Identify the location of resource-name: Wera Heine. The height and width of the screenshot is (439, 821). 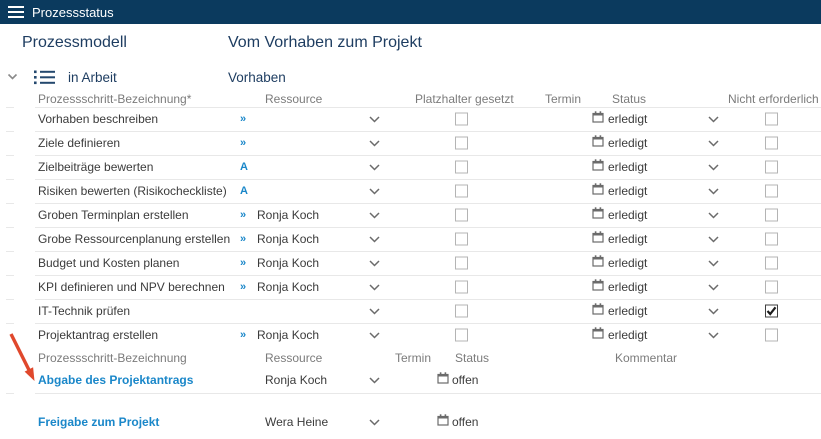
(296, 422).